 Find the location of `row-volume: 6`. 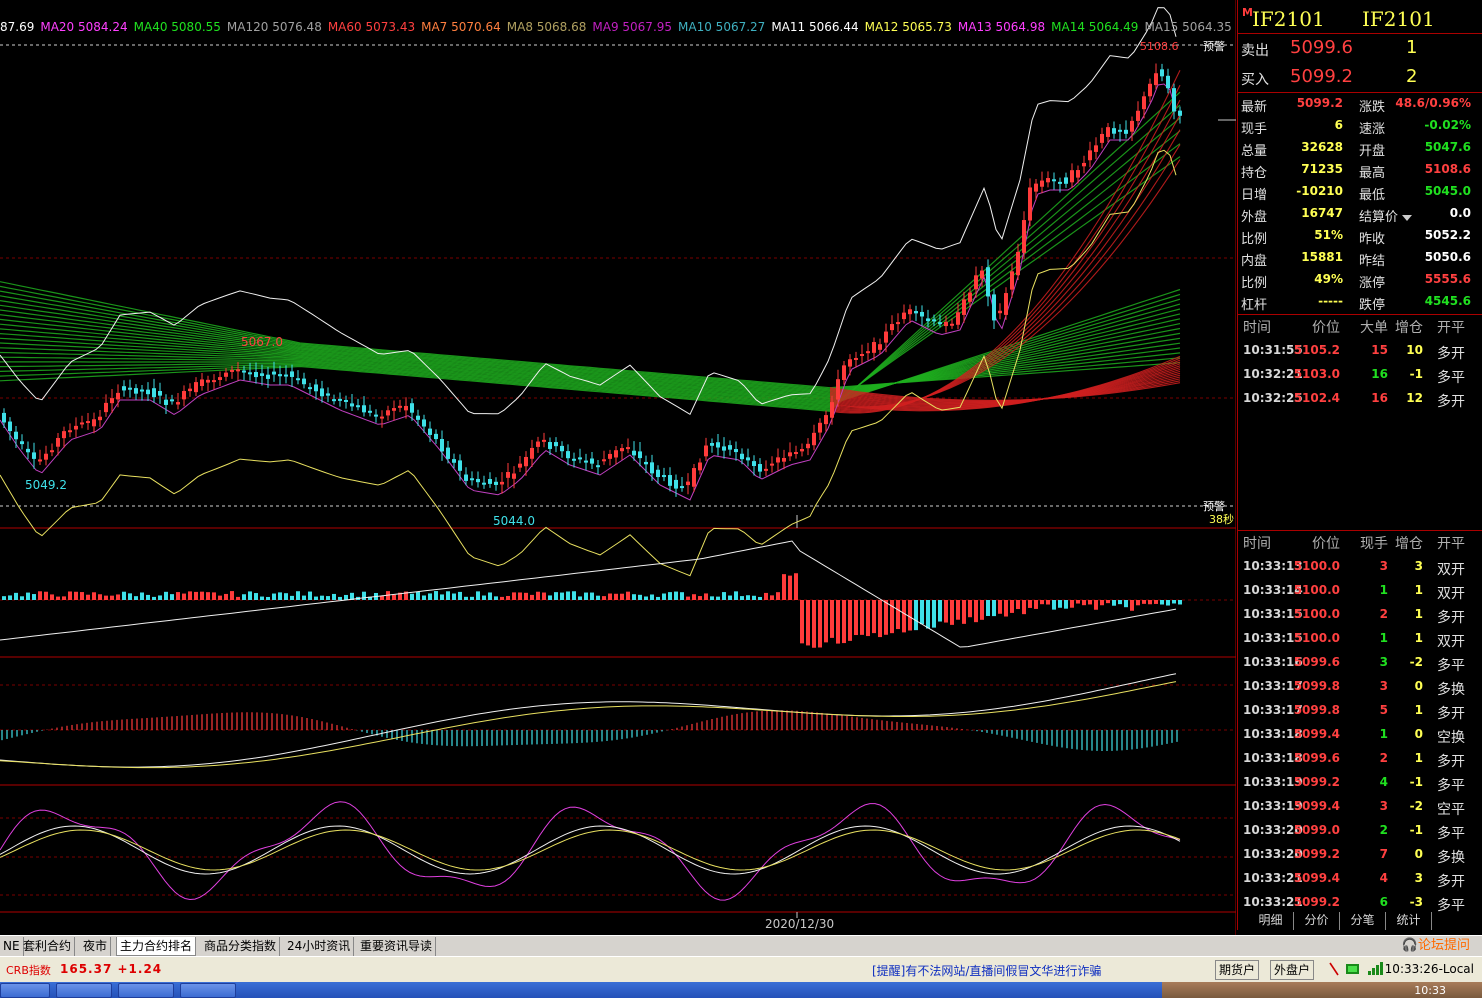

row-volume: 6 is located at coordinates (1383, 902).